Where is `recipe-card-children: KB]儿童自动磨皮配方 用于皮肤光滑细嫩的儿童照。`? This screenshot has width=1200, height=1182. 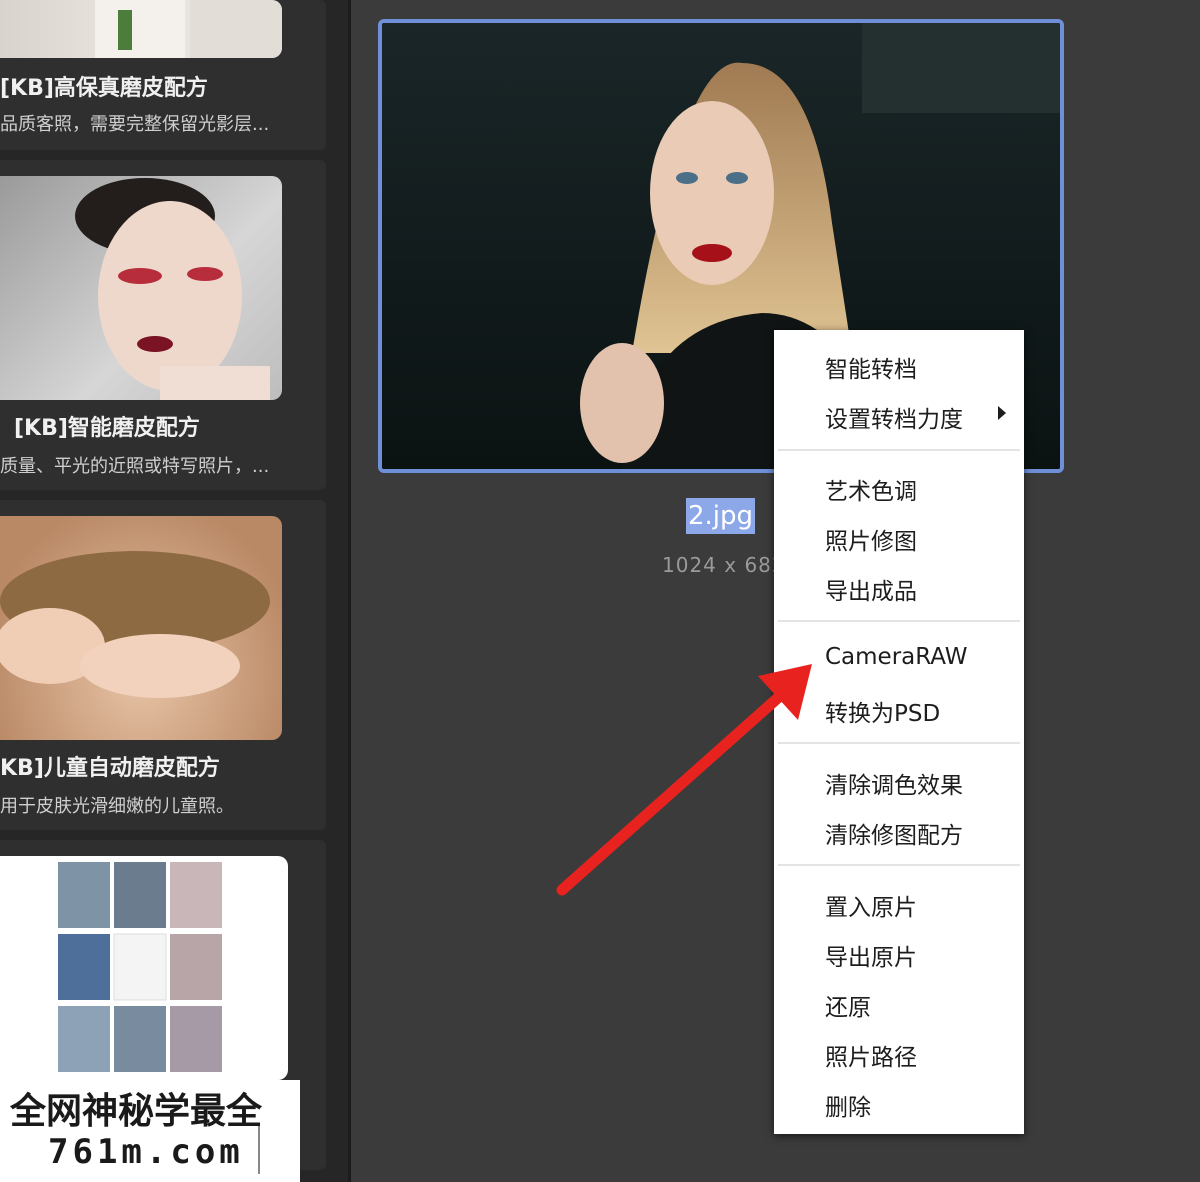 recipe-card-children: KB]儿童自动磨皮配方 用于皮肤光滑细嫩的儿童照。 is located at coordinates (163, 665).